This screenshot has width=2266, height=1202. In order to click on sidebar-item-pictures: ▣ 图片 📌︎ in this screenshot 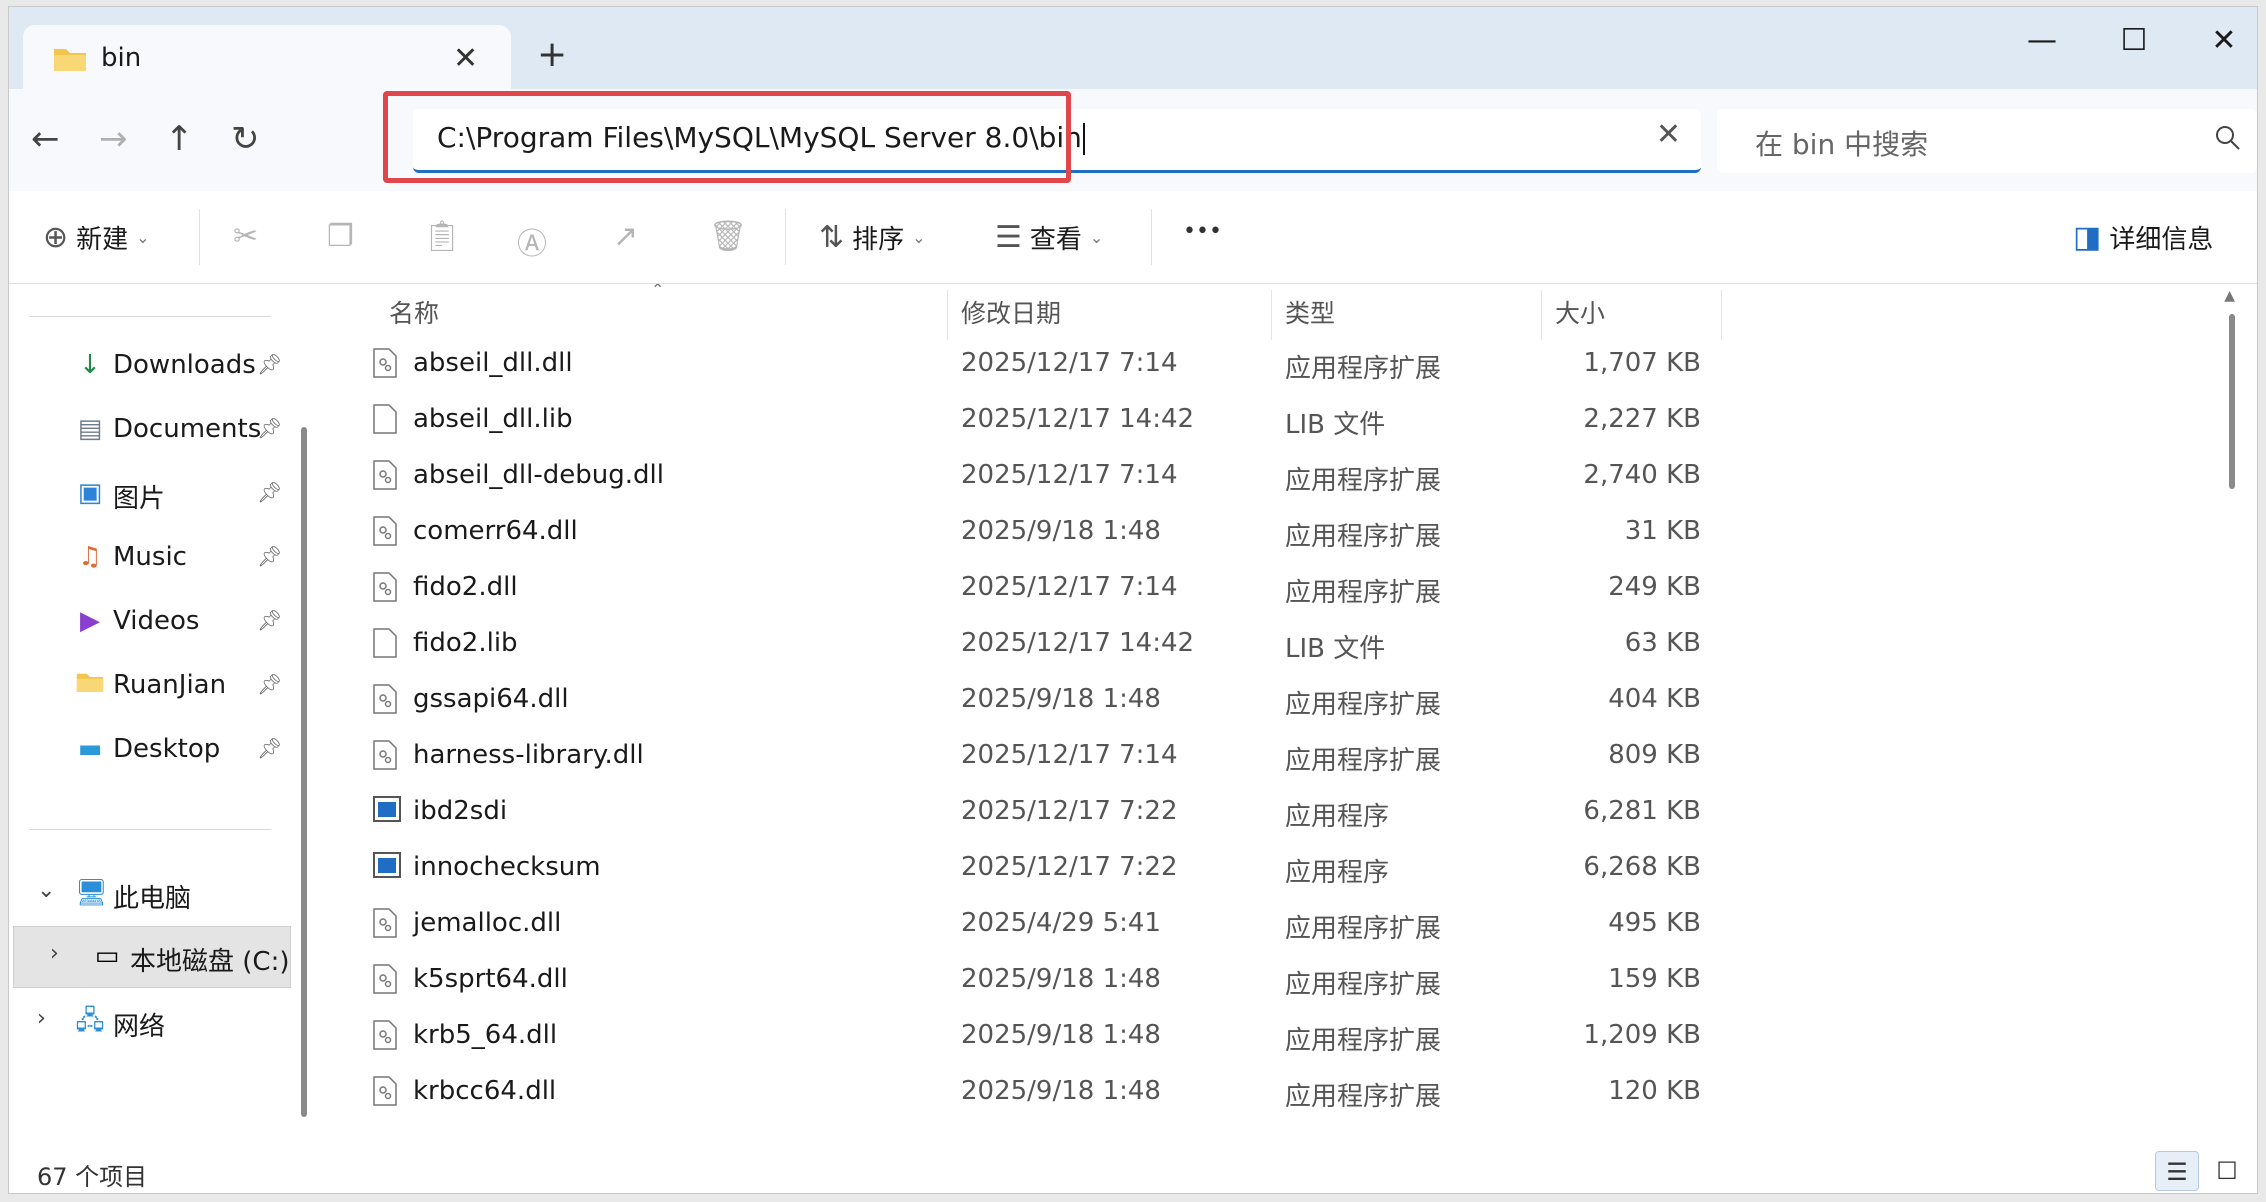, I will do `click(150, 494)`.